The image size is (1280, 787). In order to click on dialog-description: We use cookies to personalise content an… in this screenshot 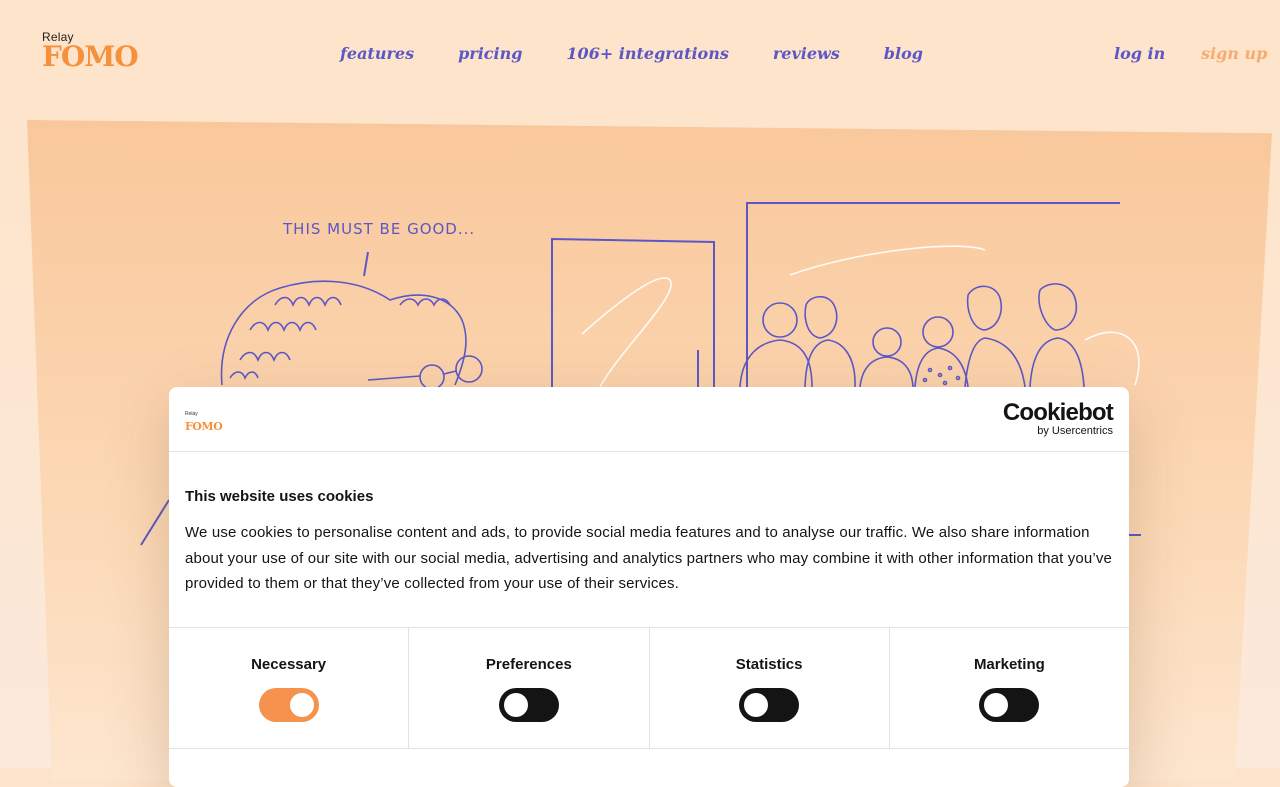, I will do `click(648, 558)`.